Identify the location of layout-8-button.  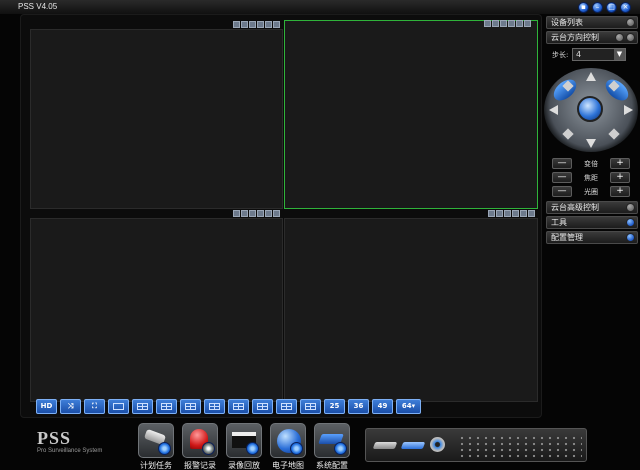
(190, 406).